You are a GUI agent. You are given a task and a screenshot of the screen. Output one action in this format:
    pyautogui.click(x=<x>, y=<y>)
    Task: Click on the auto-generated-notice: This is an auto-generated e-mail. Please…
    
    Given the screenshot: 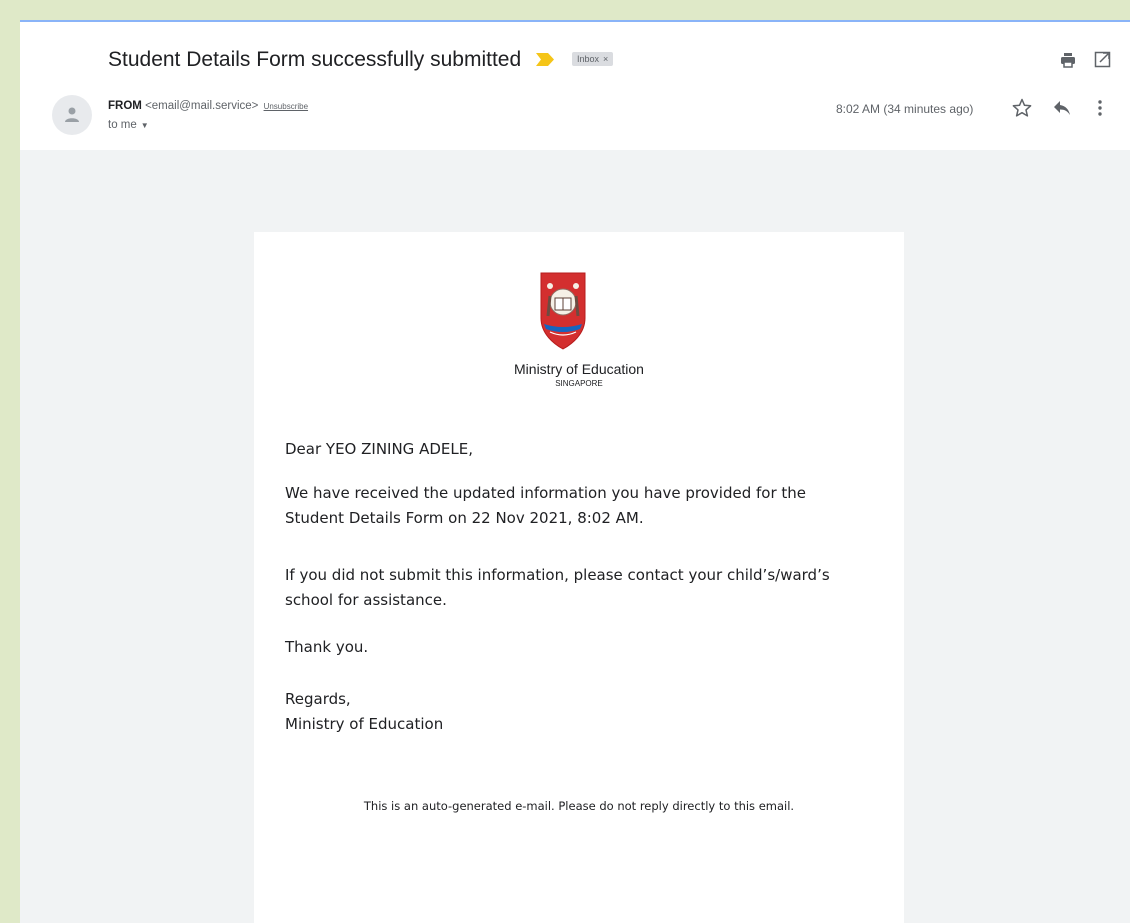 What is the action you would take?
    pyautogui.click(x=579, y=806)
    